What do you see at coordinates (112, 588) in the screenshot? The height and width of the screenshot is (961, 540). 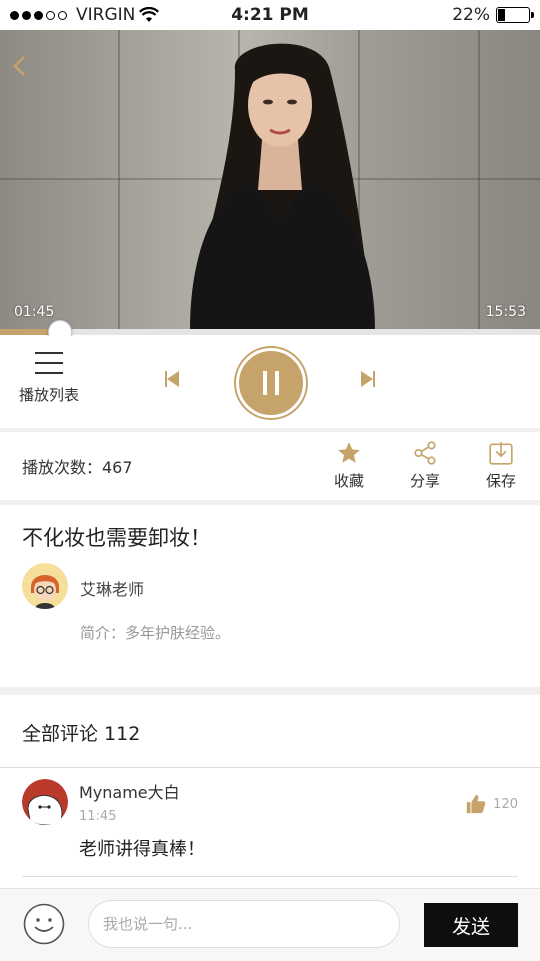 I see `teacher-name: 艾琳老师` at bounding box center [112, 588].